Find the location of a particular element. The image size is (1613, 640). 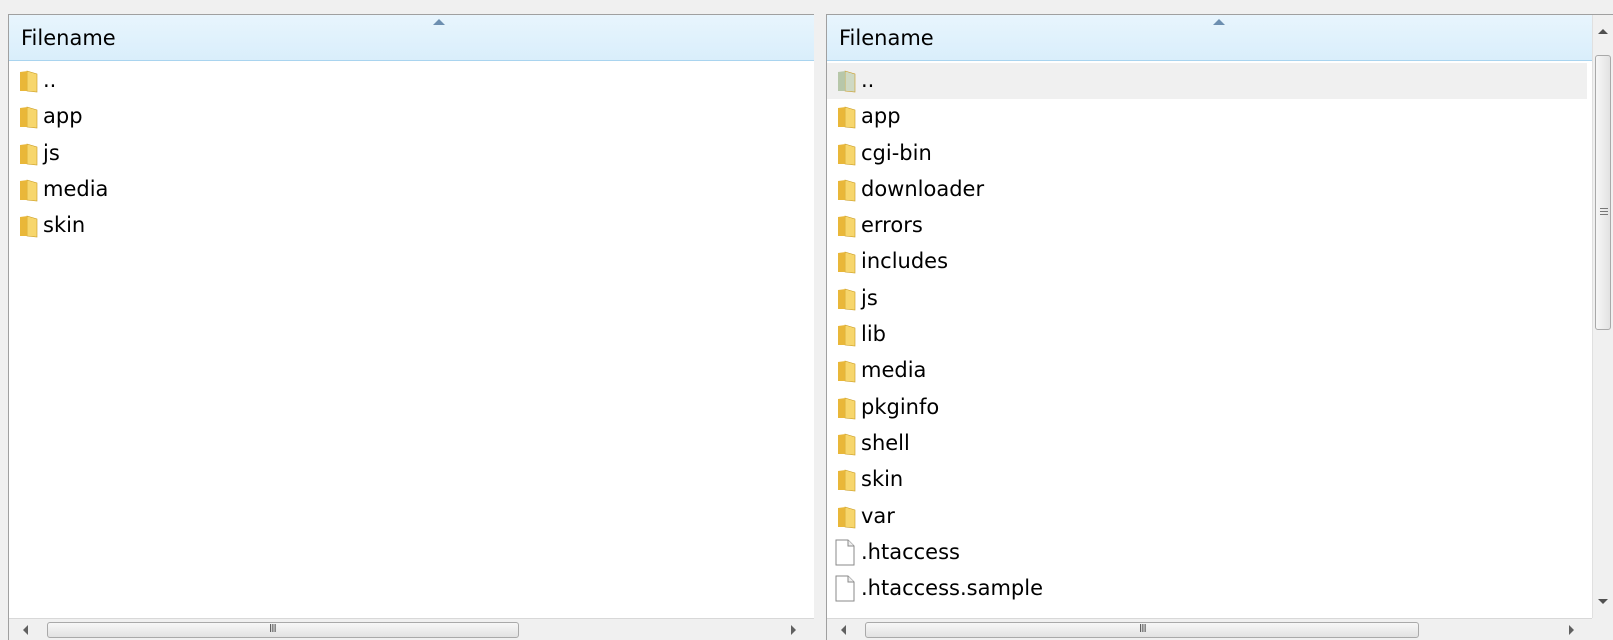

folder-row: downloader is located at coordinates (1207, 190).